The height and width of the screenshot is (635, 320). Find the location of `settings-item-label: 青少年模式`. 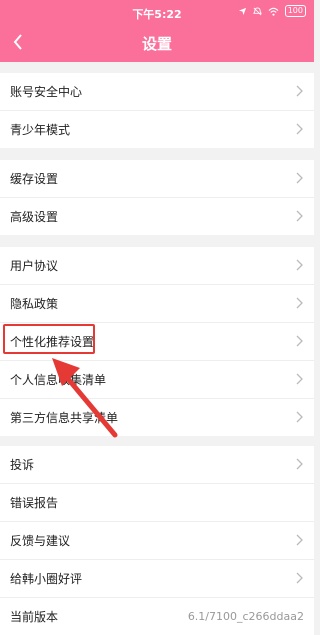

settings-item-label: 青少年模式 is located at coordinates (40, 130).